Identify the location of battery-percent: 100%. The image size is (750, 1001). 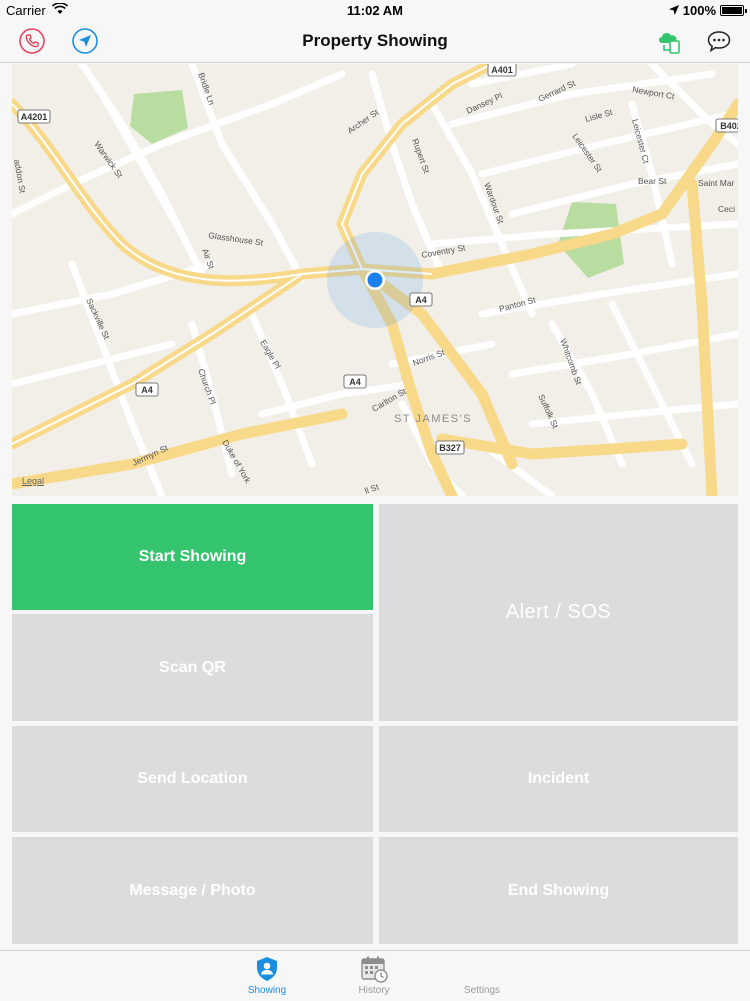
(699, 10).